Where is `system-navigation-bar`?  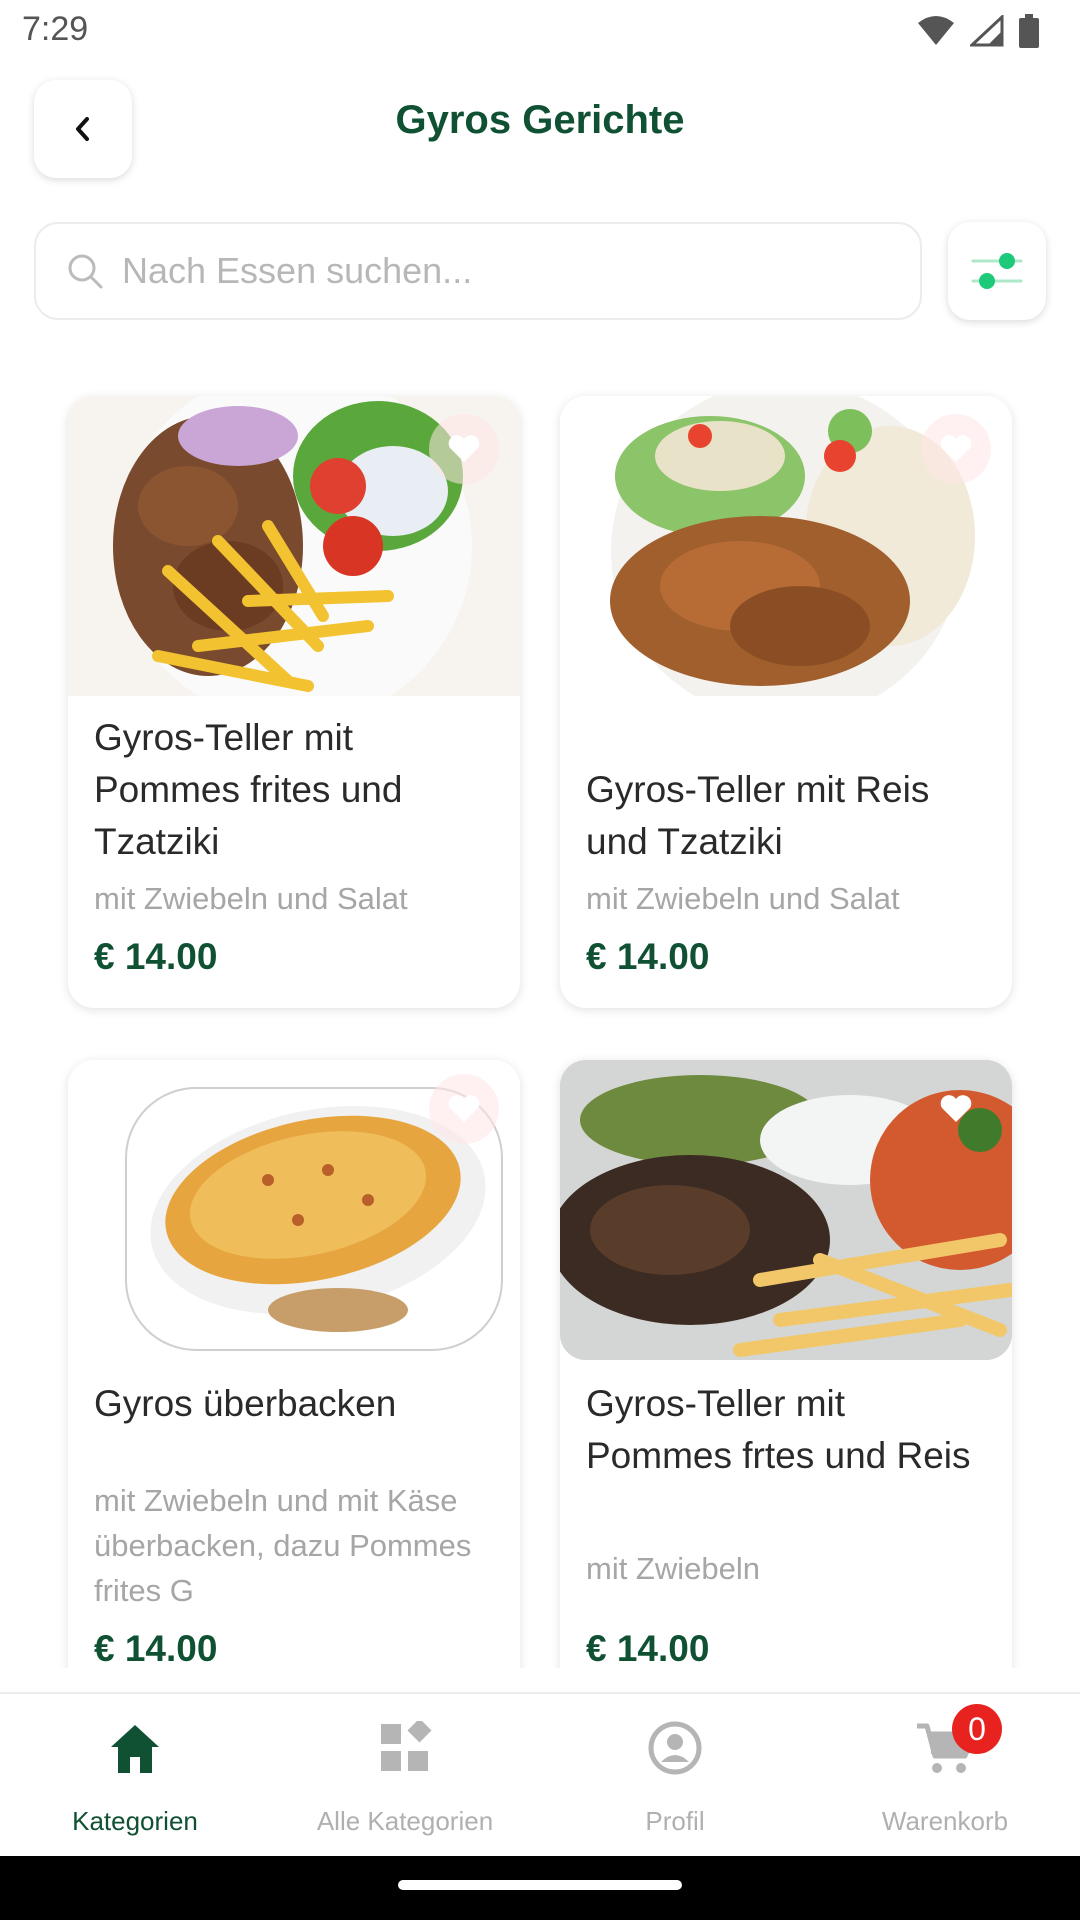 system-navigation-bar is located at coordinates (540, 1888).